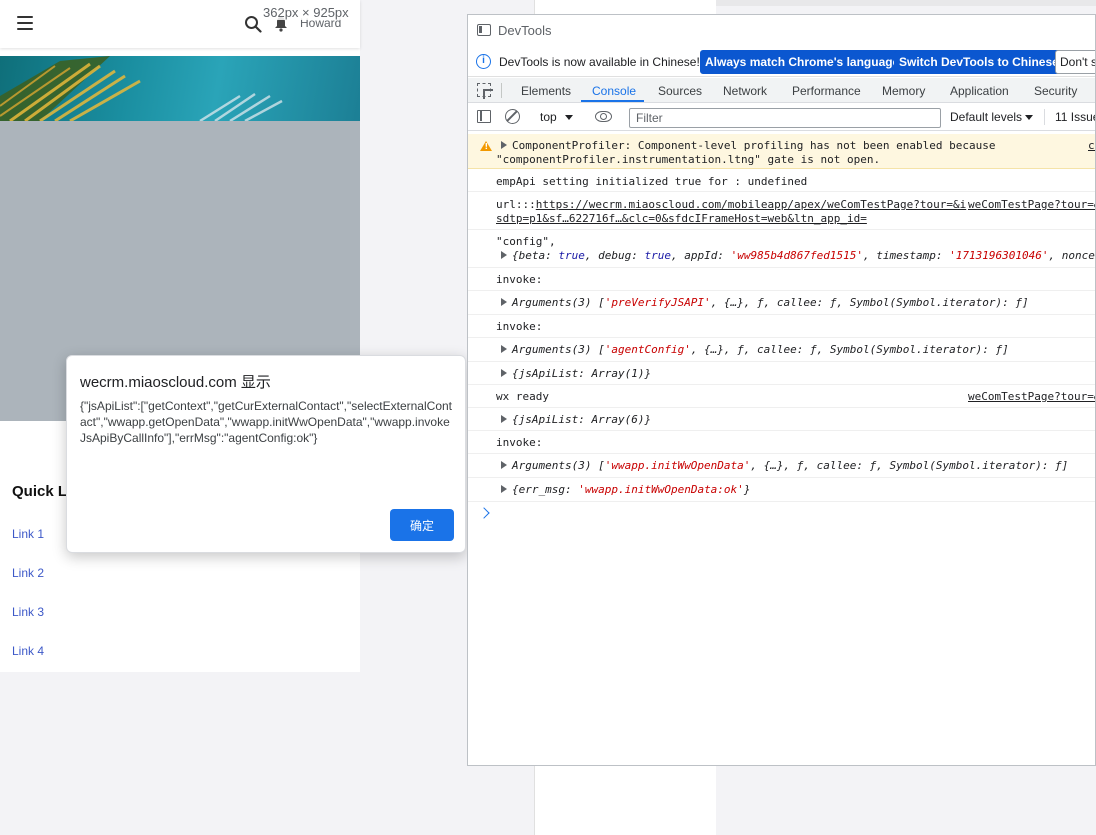 The image size is (1096, 835). What do you see at coordinates (781, 30) in the screenshot?
I see `devtools-titlebar: DevTools` at bounding box center [781, 30].